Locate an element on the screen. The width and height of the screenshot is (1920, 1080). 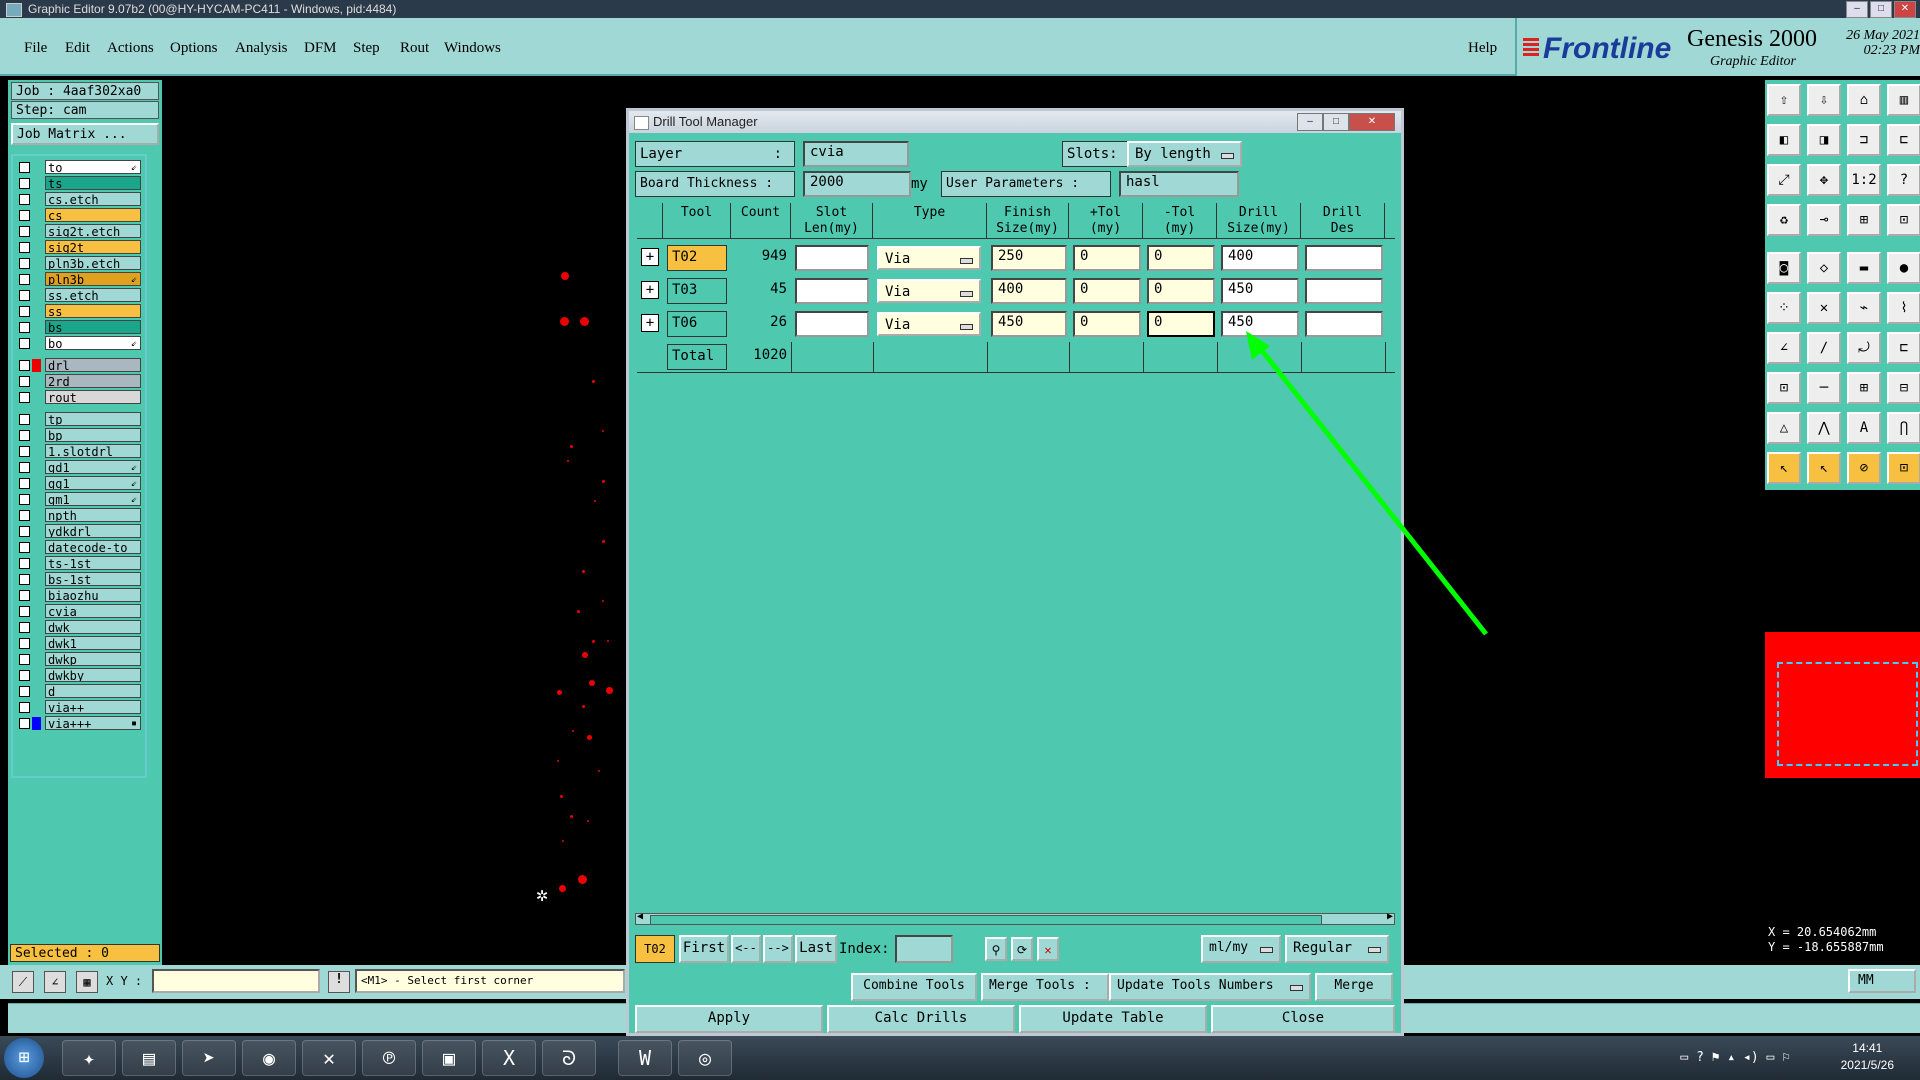
layer-name: pln3b ⇙ is located at coordinates (93, 279).